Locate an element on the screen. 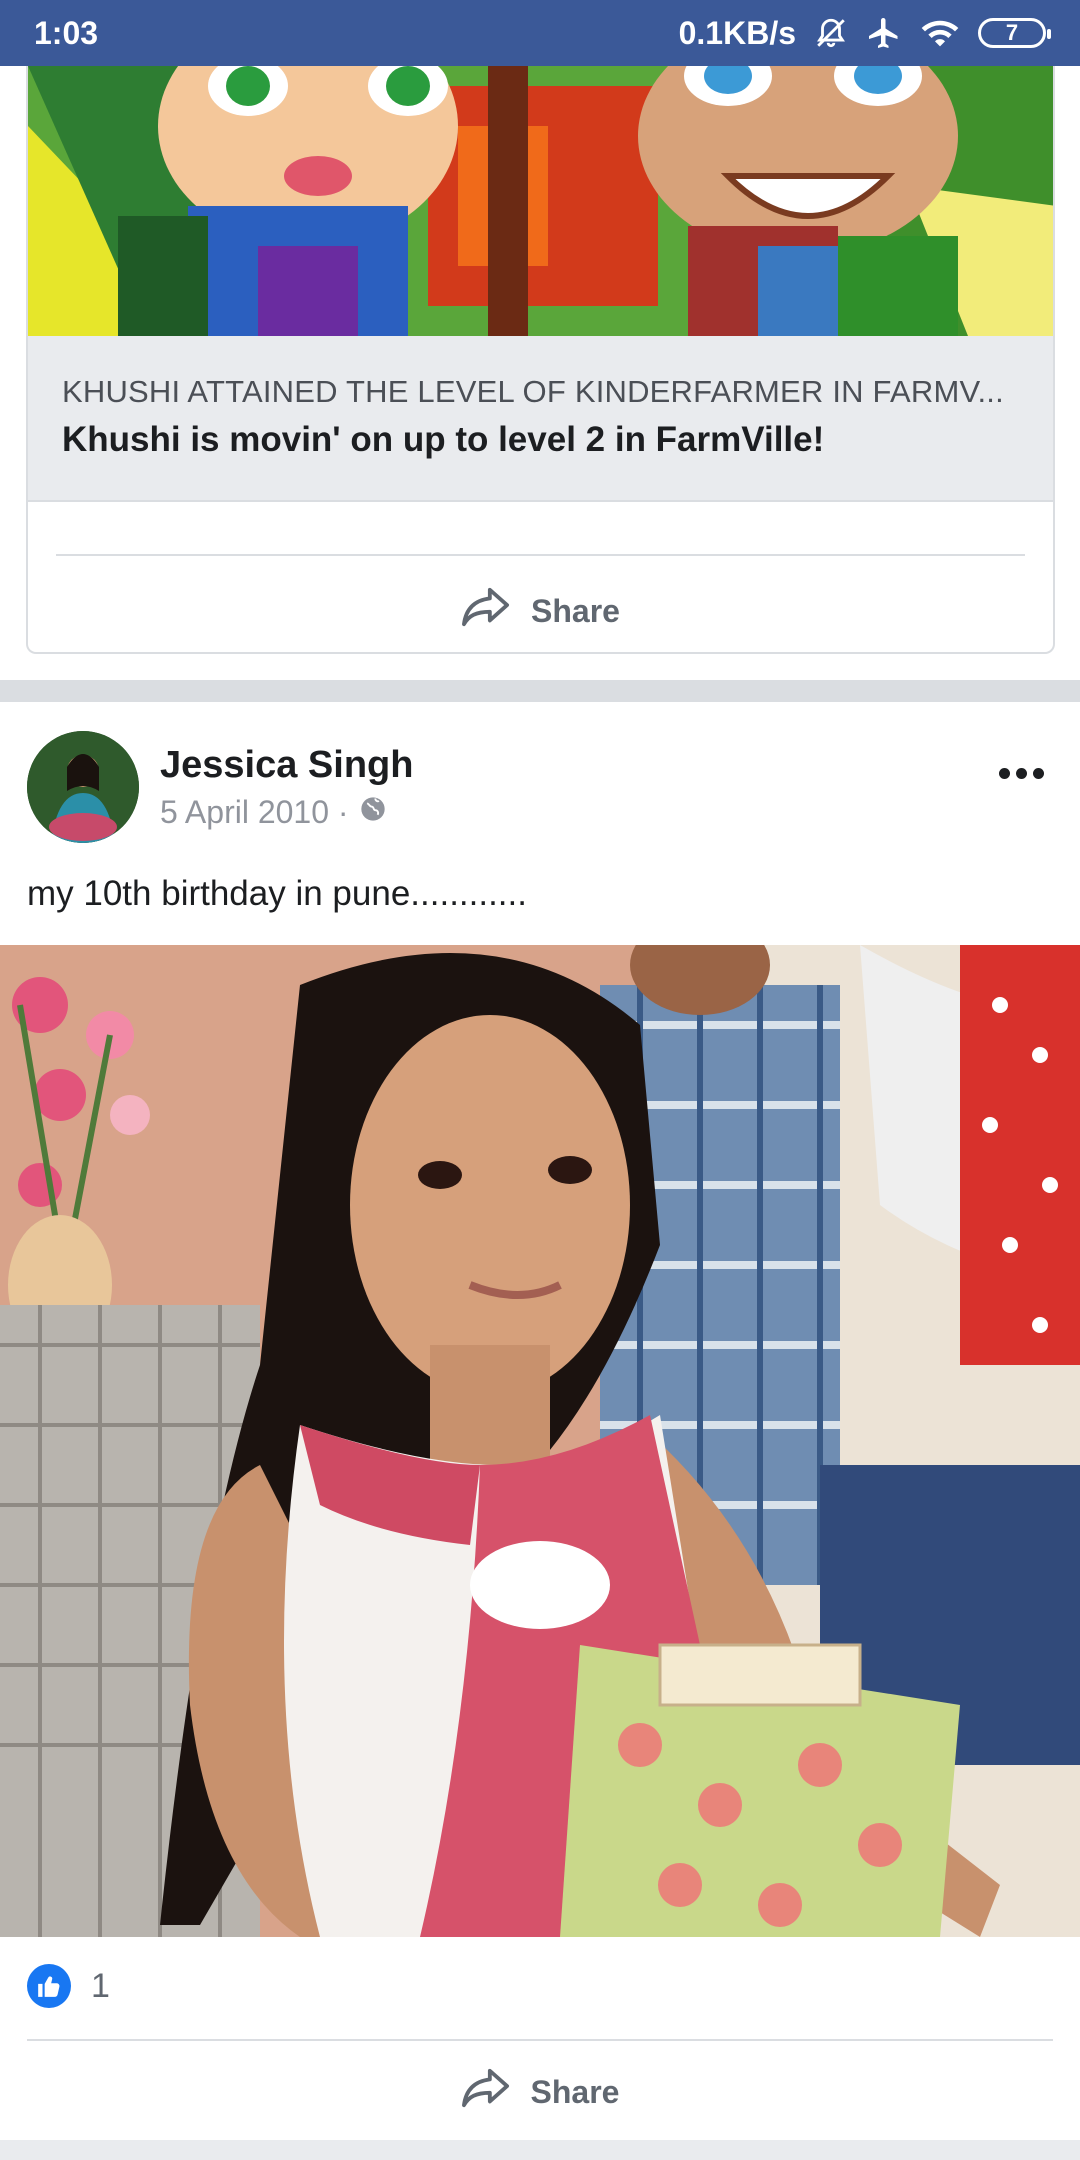  like-icon is located at coordinates (49, 1986).